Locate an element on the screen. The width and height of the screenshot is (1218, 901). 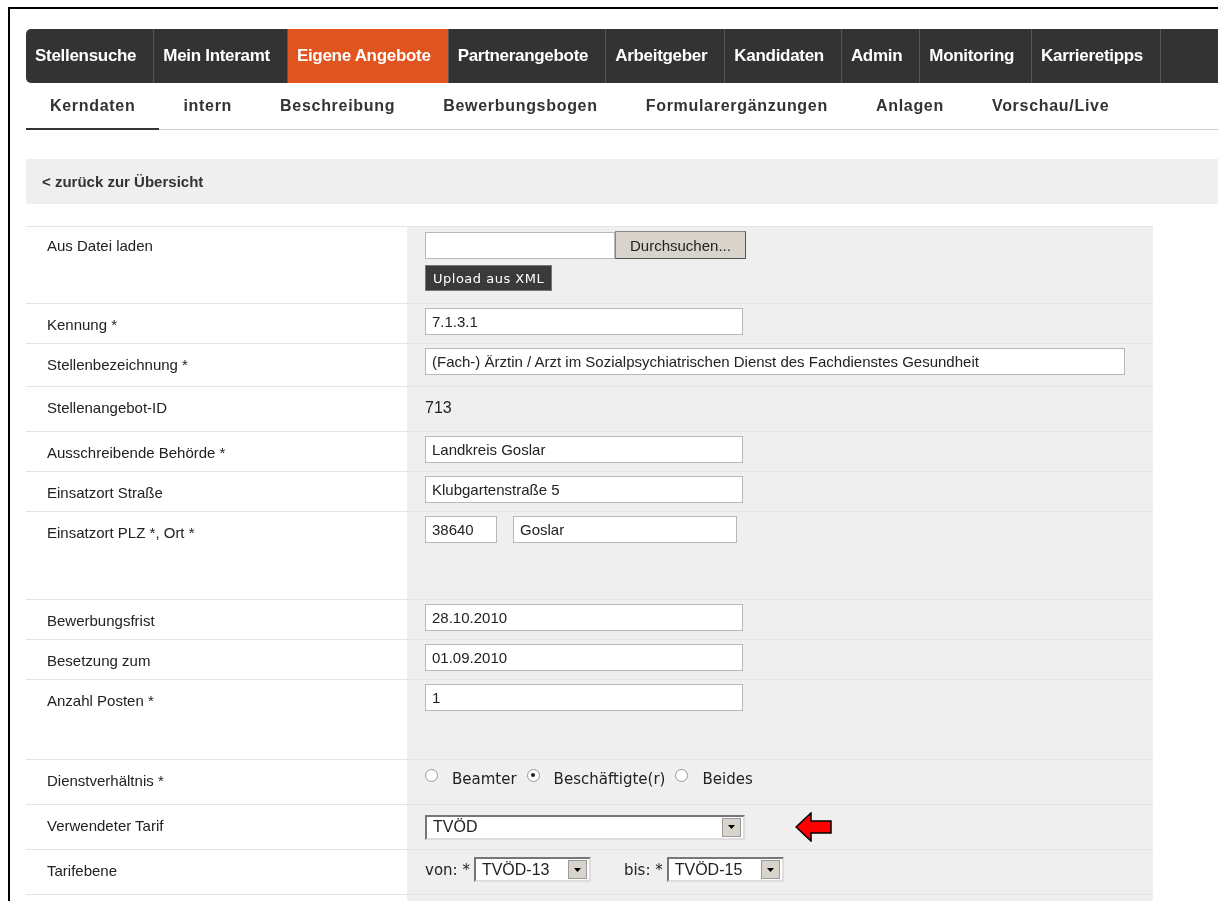
field-label: Stellenbezeichnung * is located at coordinates (117, 364).